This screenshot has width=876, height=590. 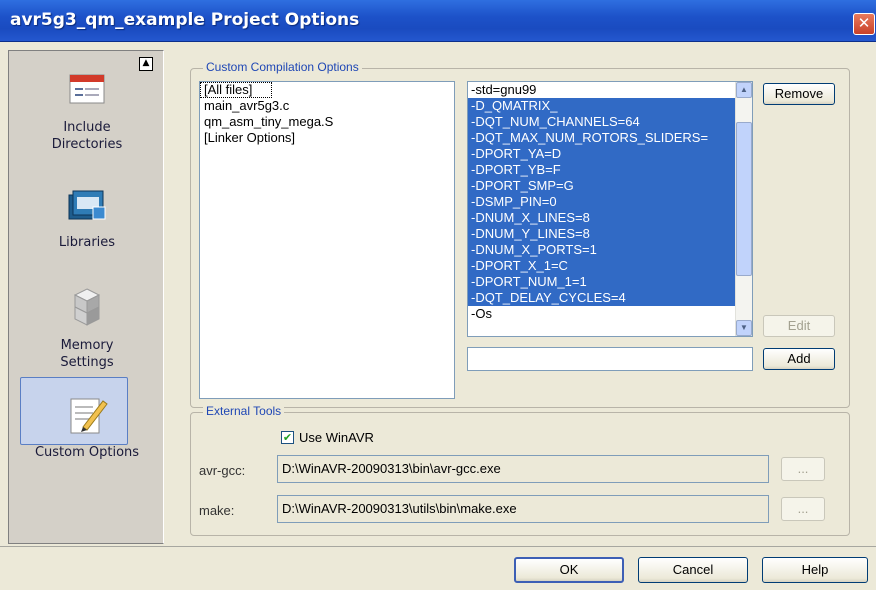 What do you see at coordinates (602, 170) in the screenshot?
I see `option-row: -DPORT_YB=F` at bounding box center [602, 170].